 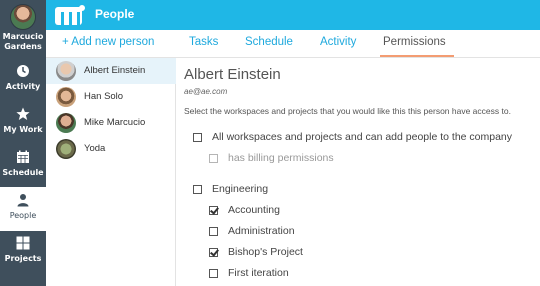 I want to click on sidebar-item-schedule: Schedule, so click(x=23, y=166).